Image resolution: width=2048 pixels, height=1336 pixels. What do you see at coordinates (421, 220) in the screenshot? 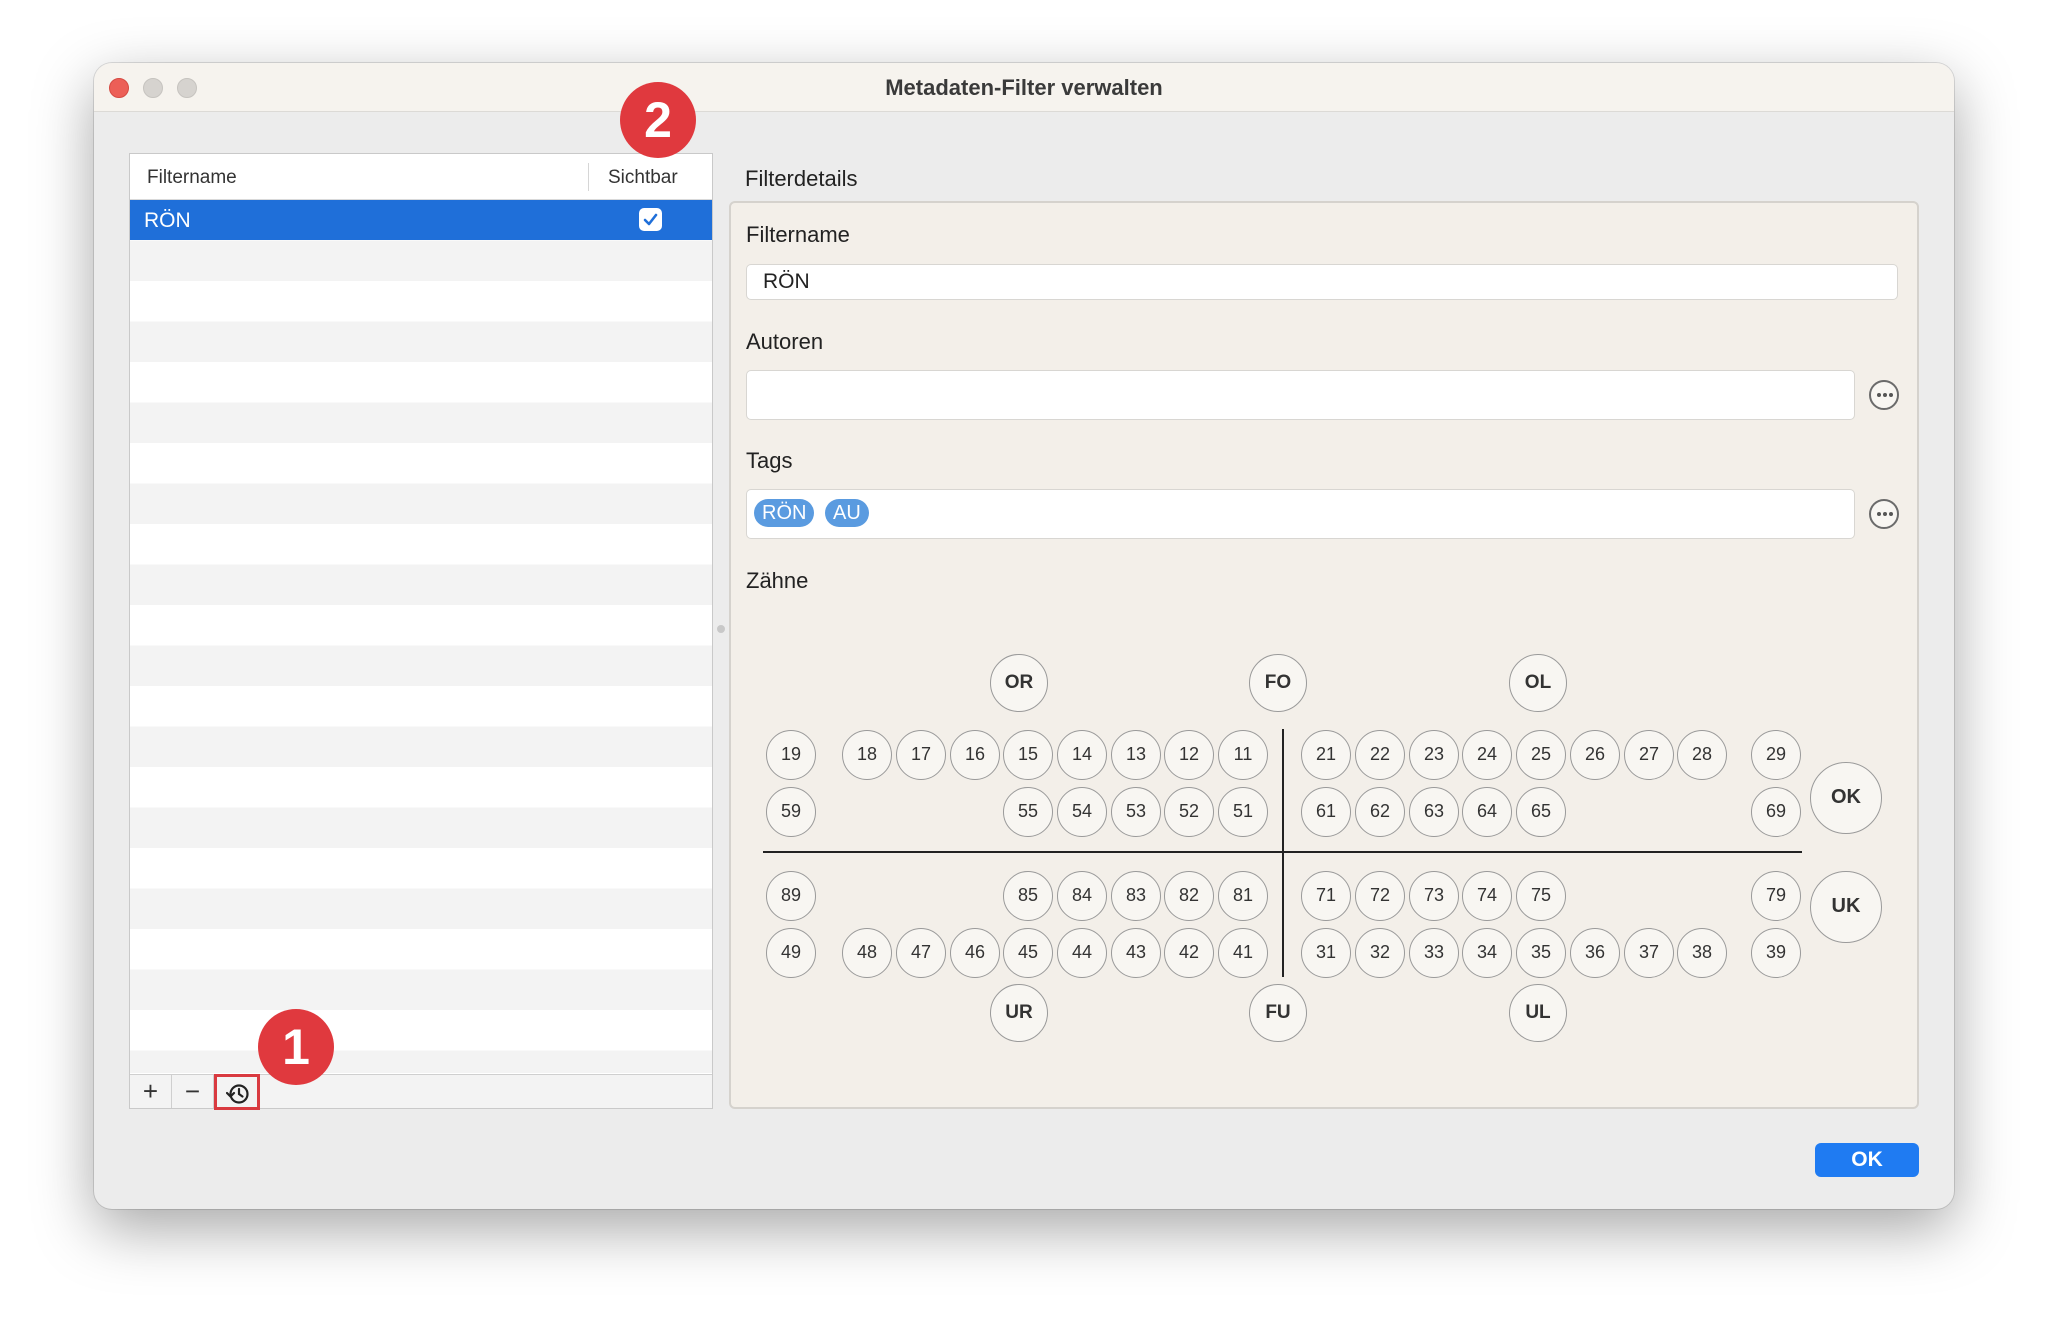
I see `list-item: RÖN` at bounding box center [421, 220].